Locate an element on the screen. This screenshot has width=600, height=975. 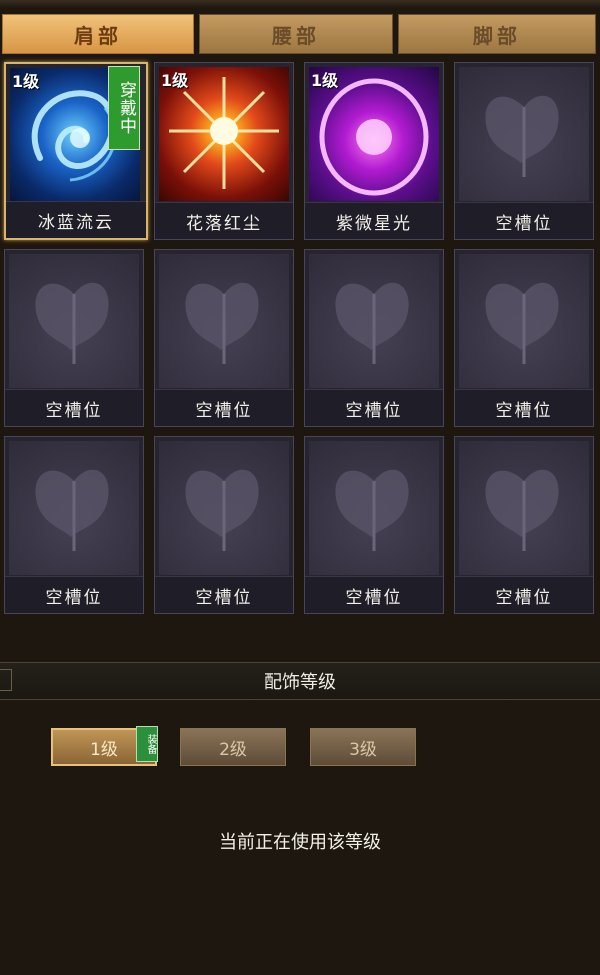
slot-item: 1级 穿戴中 冰蓝流云 is located at coordinates (76, 151).